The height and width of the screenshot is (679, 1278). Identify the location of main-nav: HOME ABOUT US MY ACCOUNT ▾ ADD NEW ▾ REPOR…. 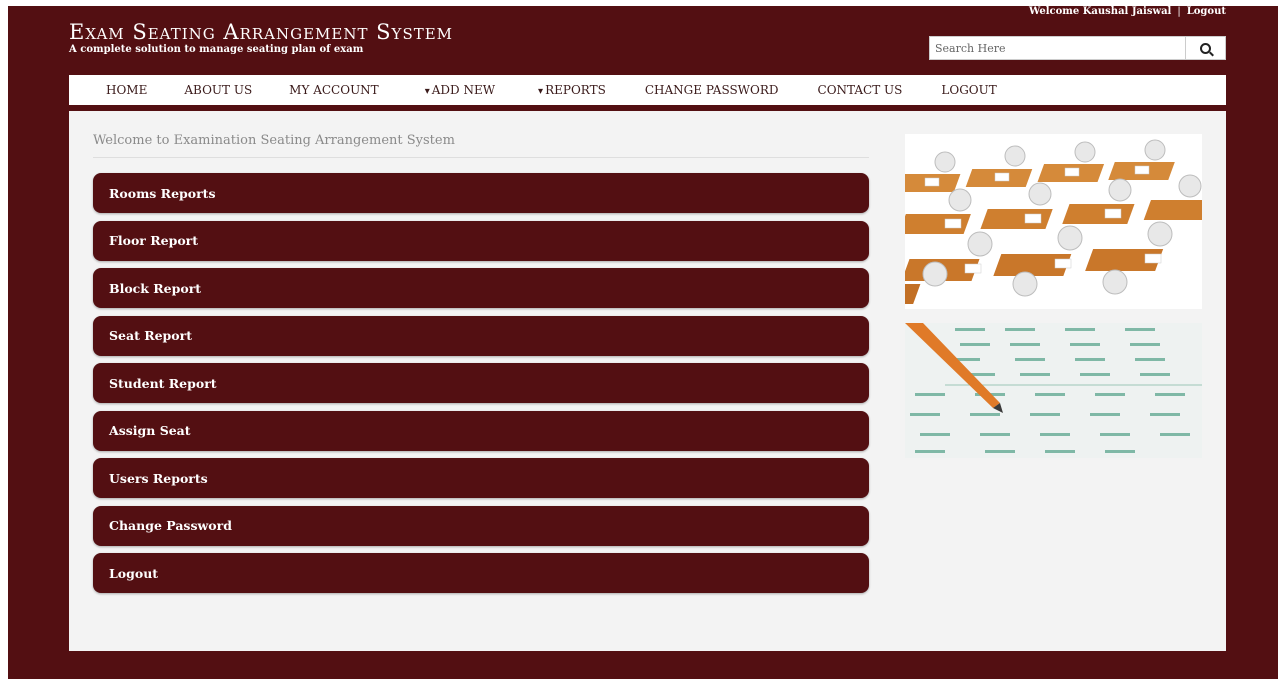
(647, 91).